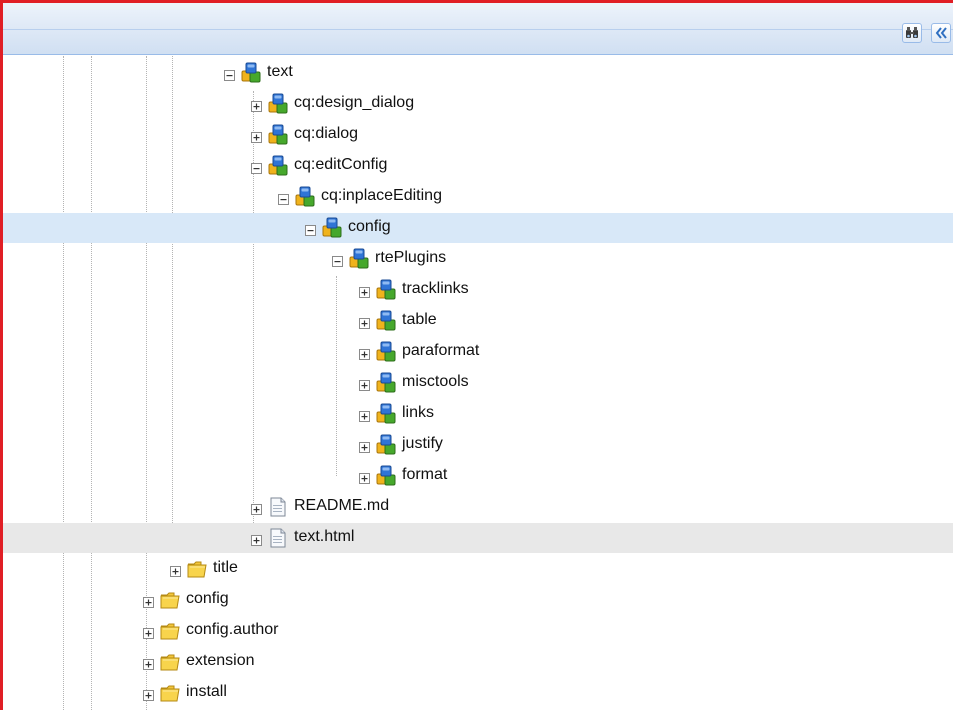  What do you see at coordinates (419, 320) in the screenshot?
I see `tree-node-label: table` at bounding box center [419, 320].